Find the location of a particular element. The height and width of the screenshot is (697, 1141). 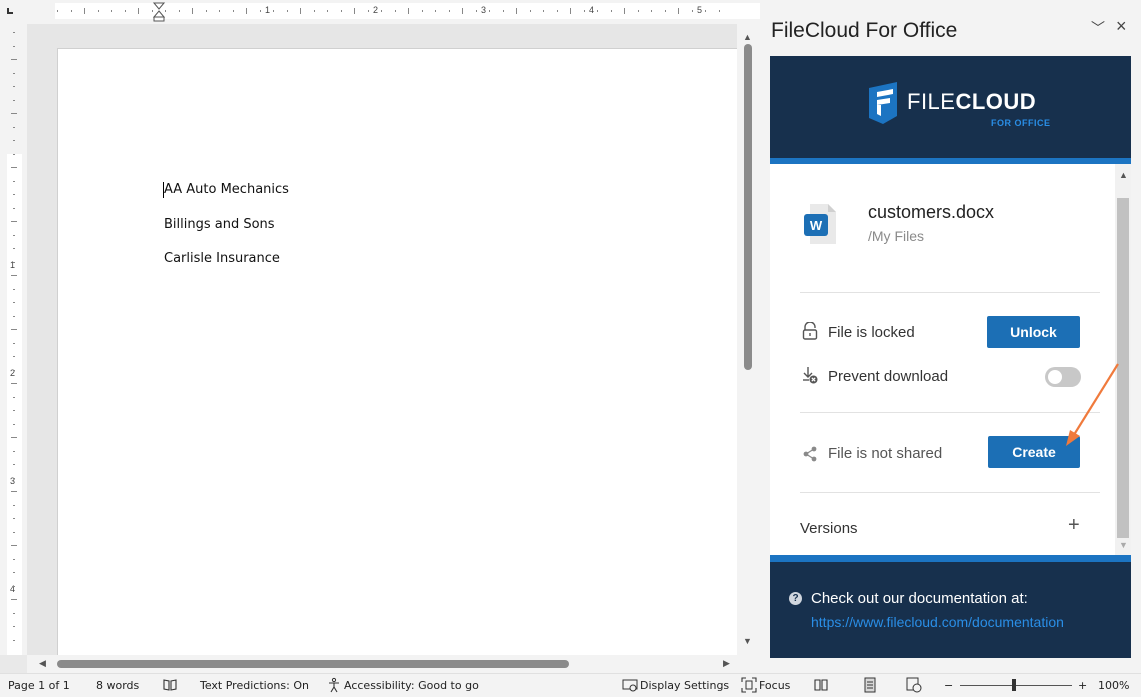

document-line: Billings and Sons is located at coordinates (219, 224).